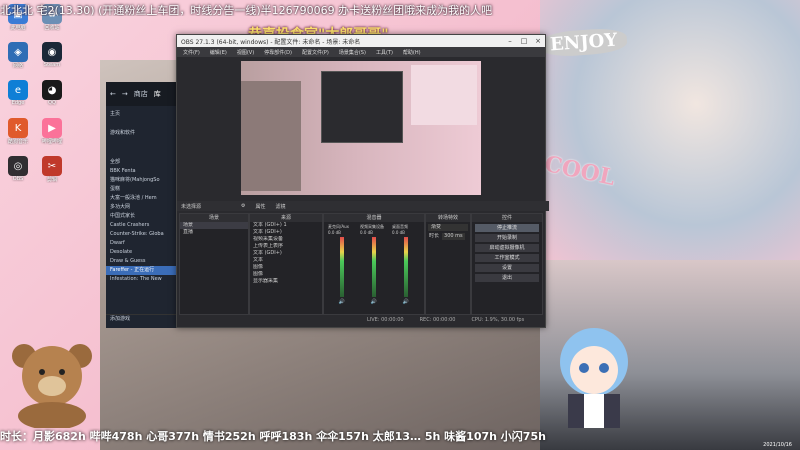 The image size is (800, 450). Describe the element at coordinates (17, 142) in the screenshot. I see `desktop-icon-label: 酷狗音乐` at that location.